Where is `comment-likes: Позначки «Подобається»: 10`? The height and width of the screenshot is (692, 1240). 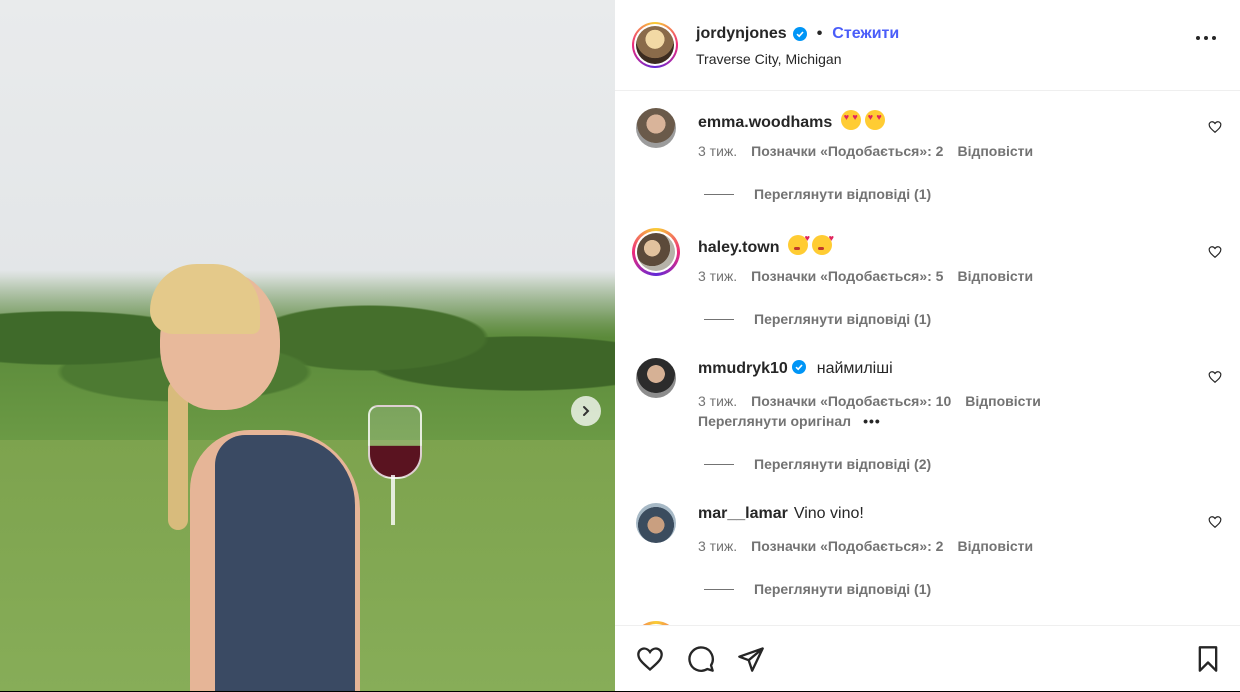
comment-likes: Позначки «Подобається»: 10 is located at coordinates (851, 401).